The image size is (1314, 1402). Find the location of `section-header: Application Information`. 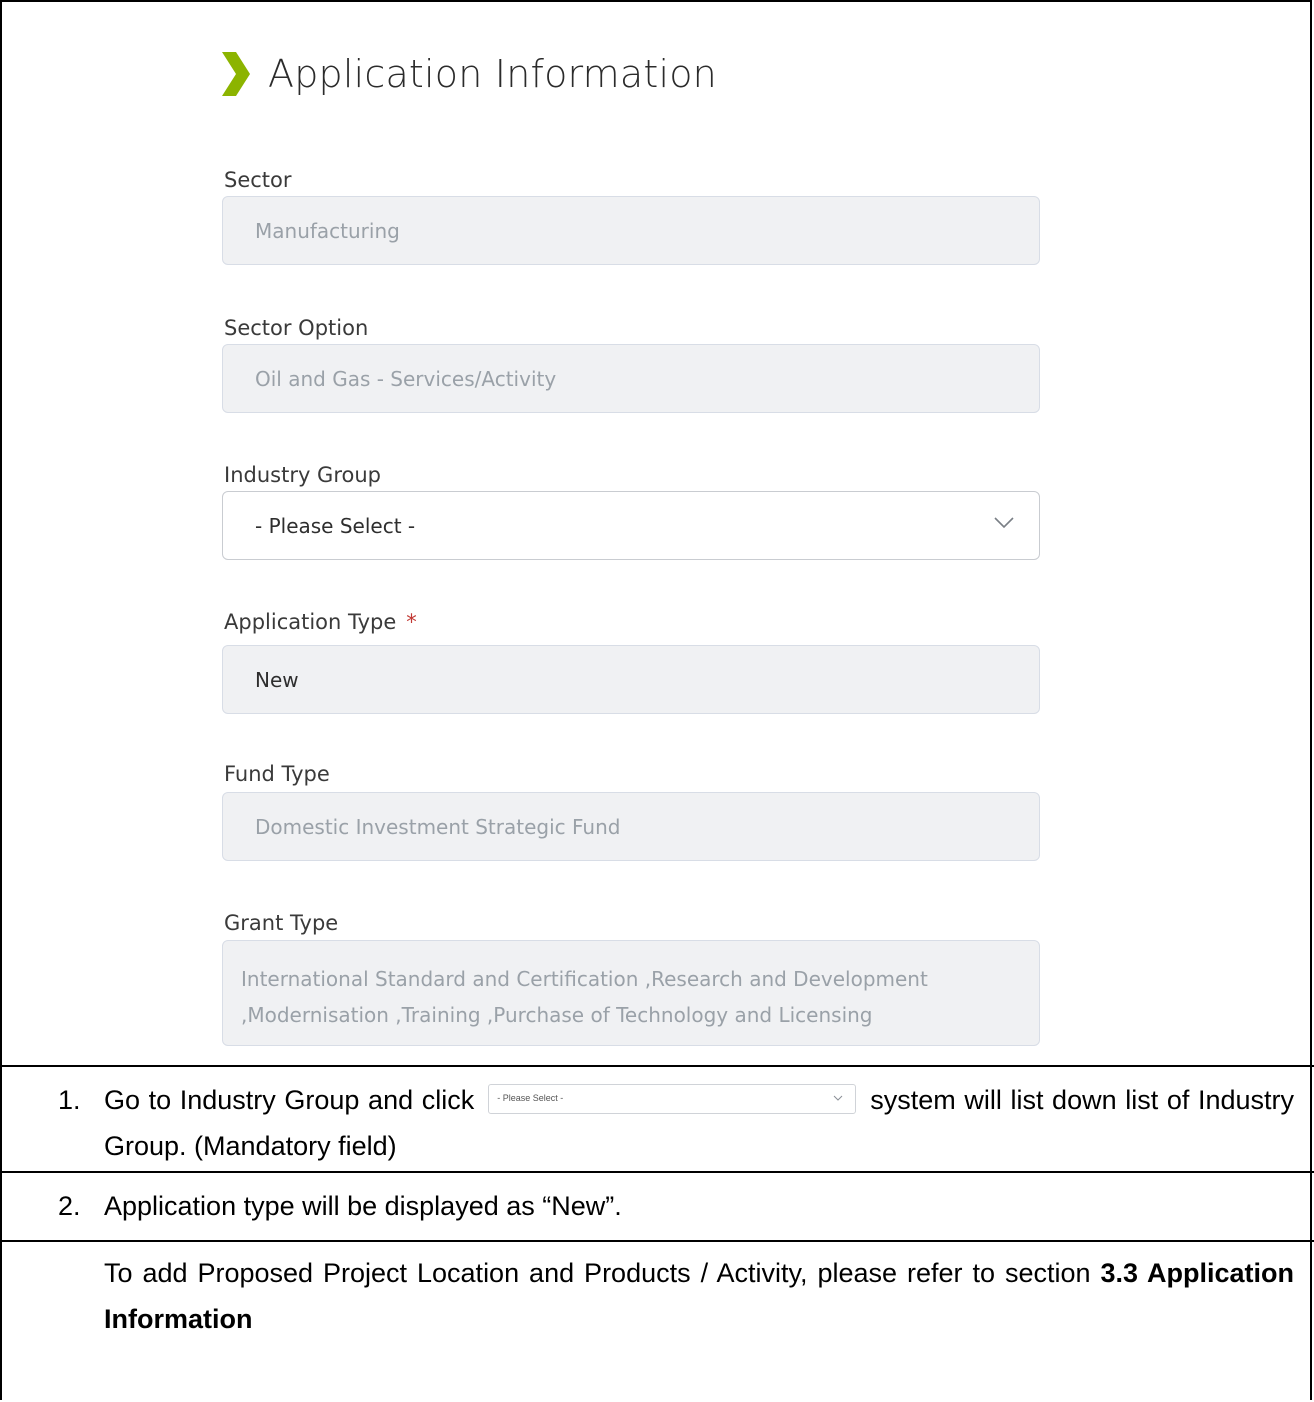

section-header: Application Information is located at coordinates (469, 74).